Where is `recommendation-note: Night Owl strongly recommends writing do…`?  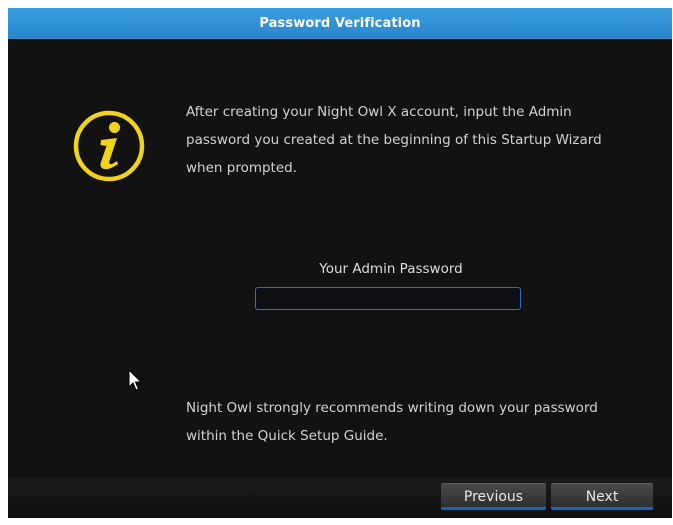 recommendation-note: Night Owl strongly recommends writing do… is located at coordinates (392, 422).